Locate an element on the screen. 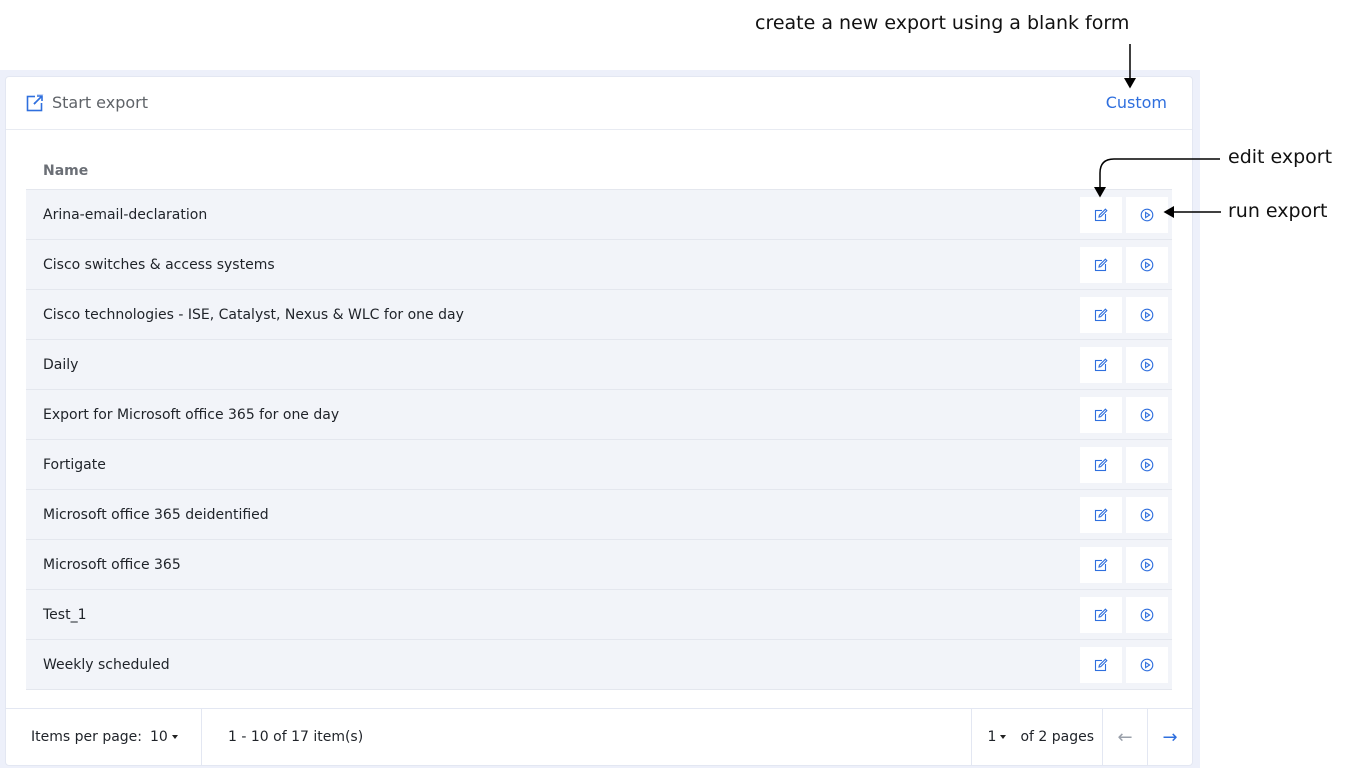 Image resolution: width=1366 pixels, height=768 pixels. custom-button: Custom is located at coordinates (1136, 102).